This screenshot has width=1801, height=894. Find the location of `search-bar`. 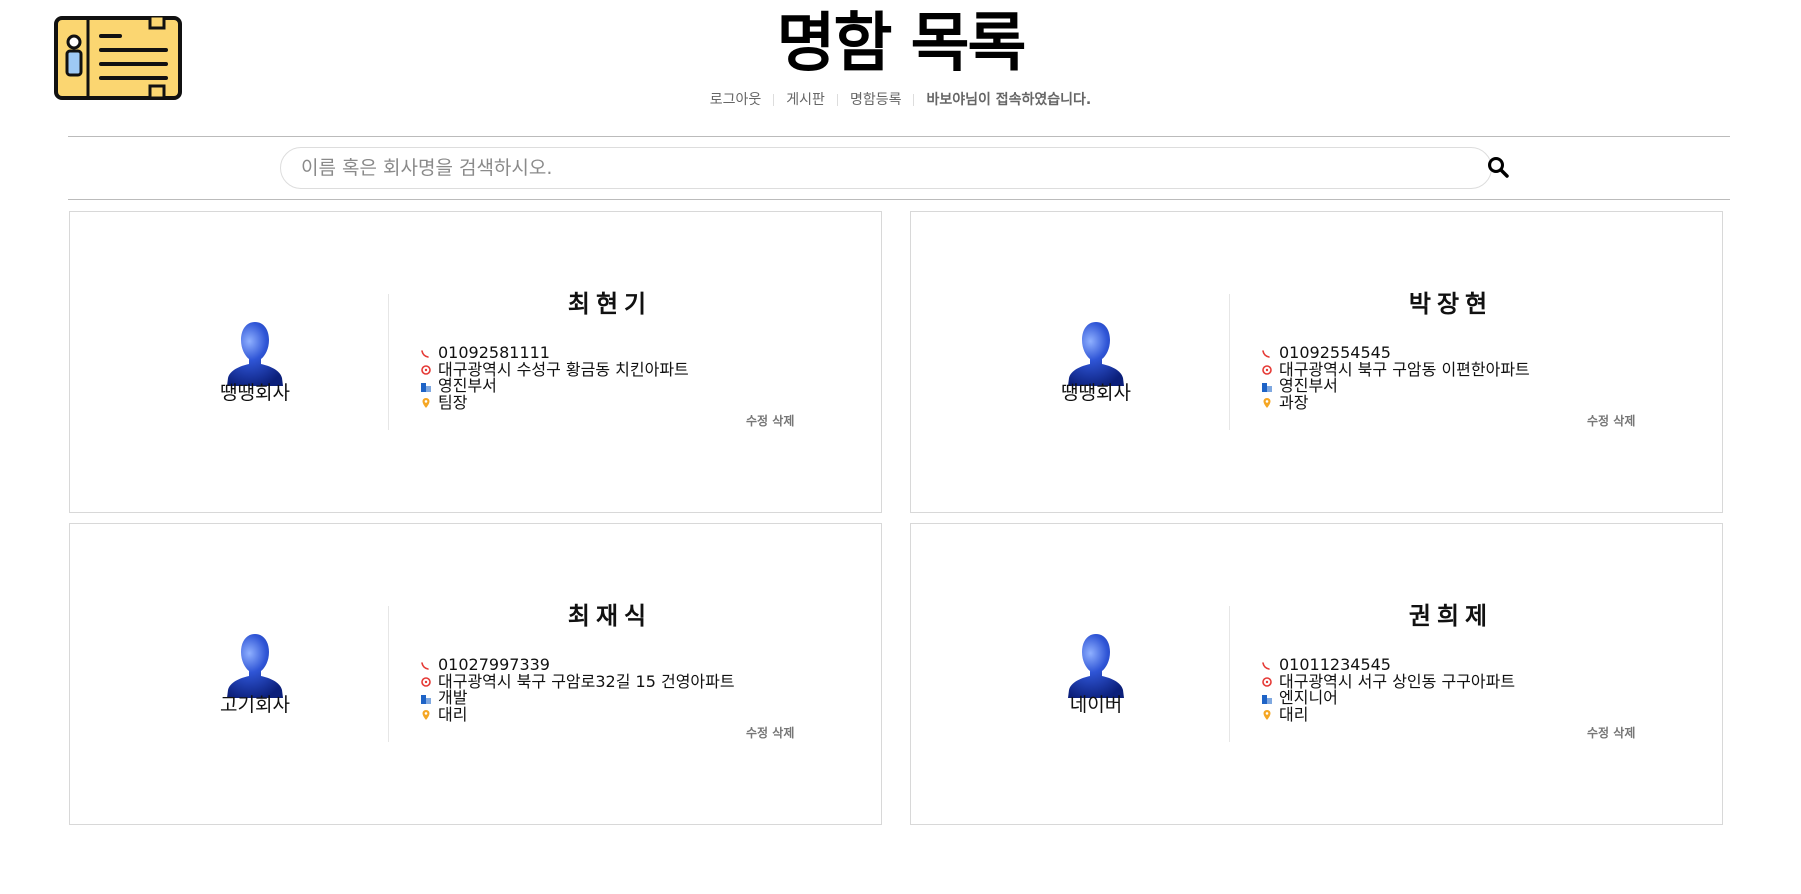

search-bar is located at coordinates (894, 168).